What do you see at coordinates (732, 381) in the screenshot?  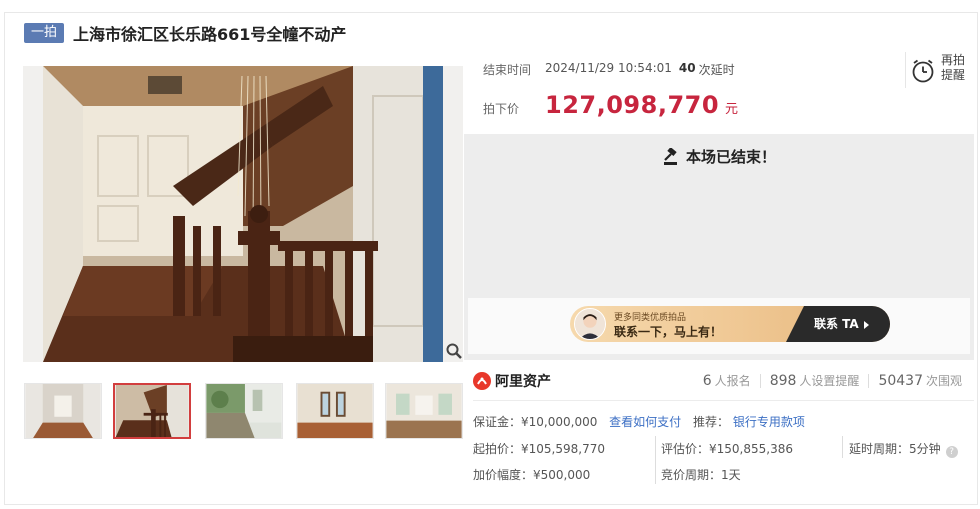 I see `signup-label: 人报名` at bounding box center [732, 381].